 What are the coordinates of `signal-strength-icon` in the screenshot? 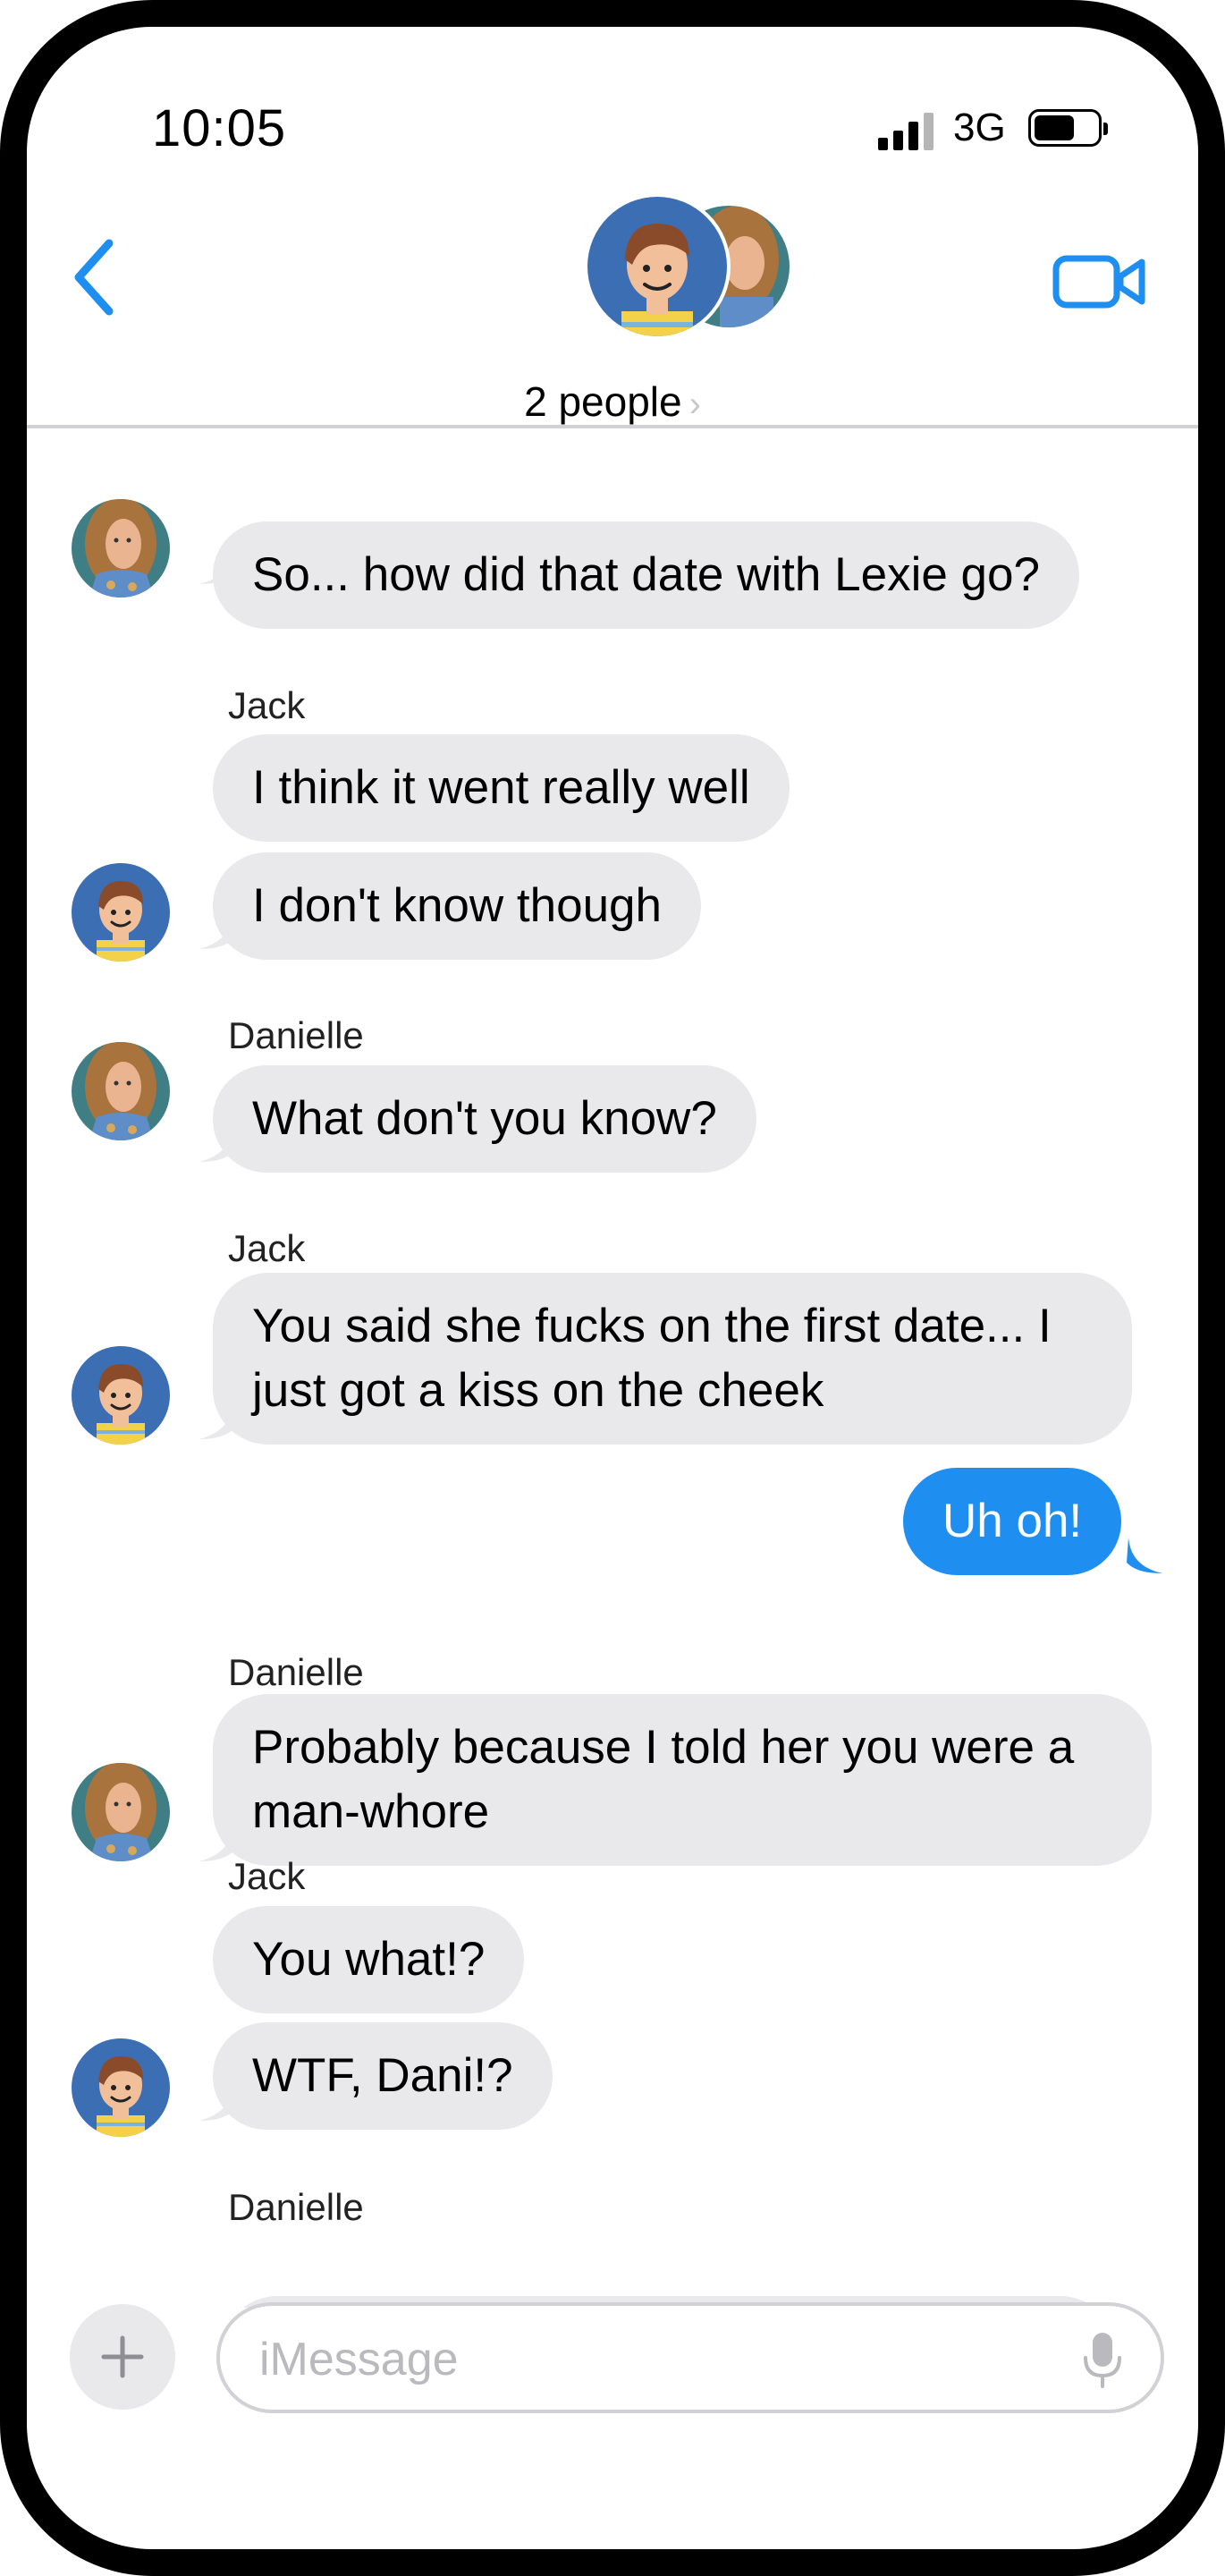 It's located at (906, 131).